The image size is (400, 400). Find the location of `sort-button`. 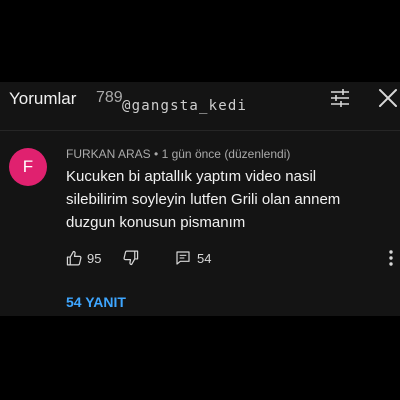

sort-button is located at coordinates (340, 98).